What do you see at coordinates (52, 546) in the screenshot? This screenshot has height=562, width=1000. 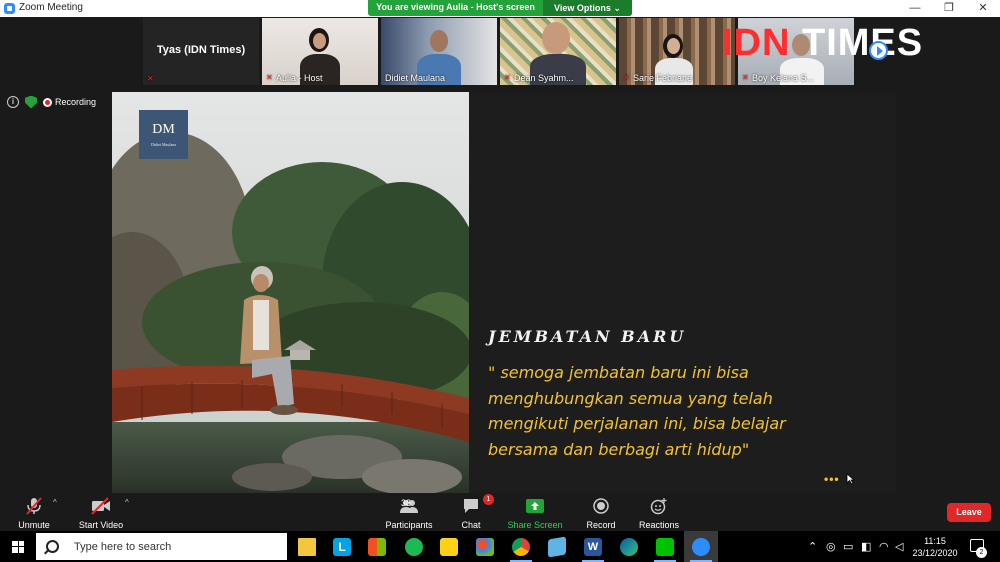 I see `search-icon` at bounding box center [52, 546].